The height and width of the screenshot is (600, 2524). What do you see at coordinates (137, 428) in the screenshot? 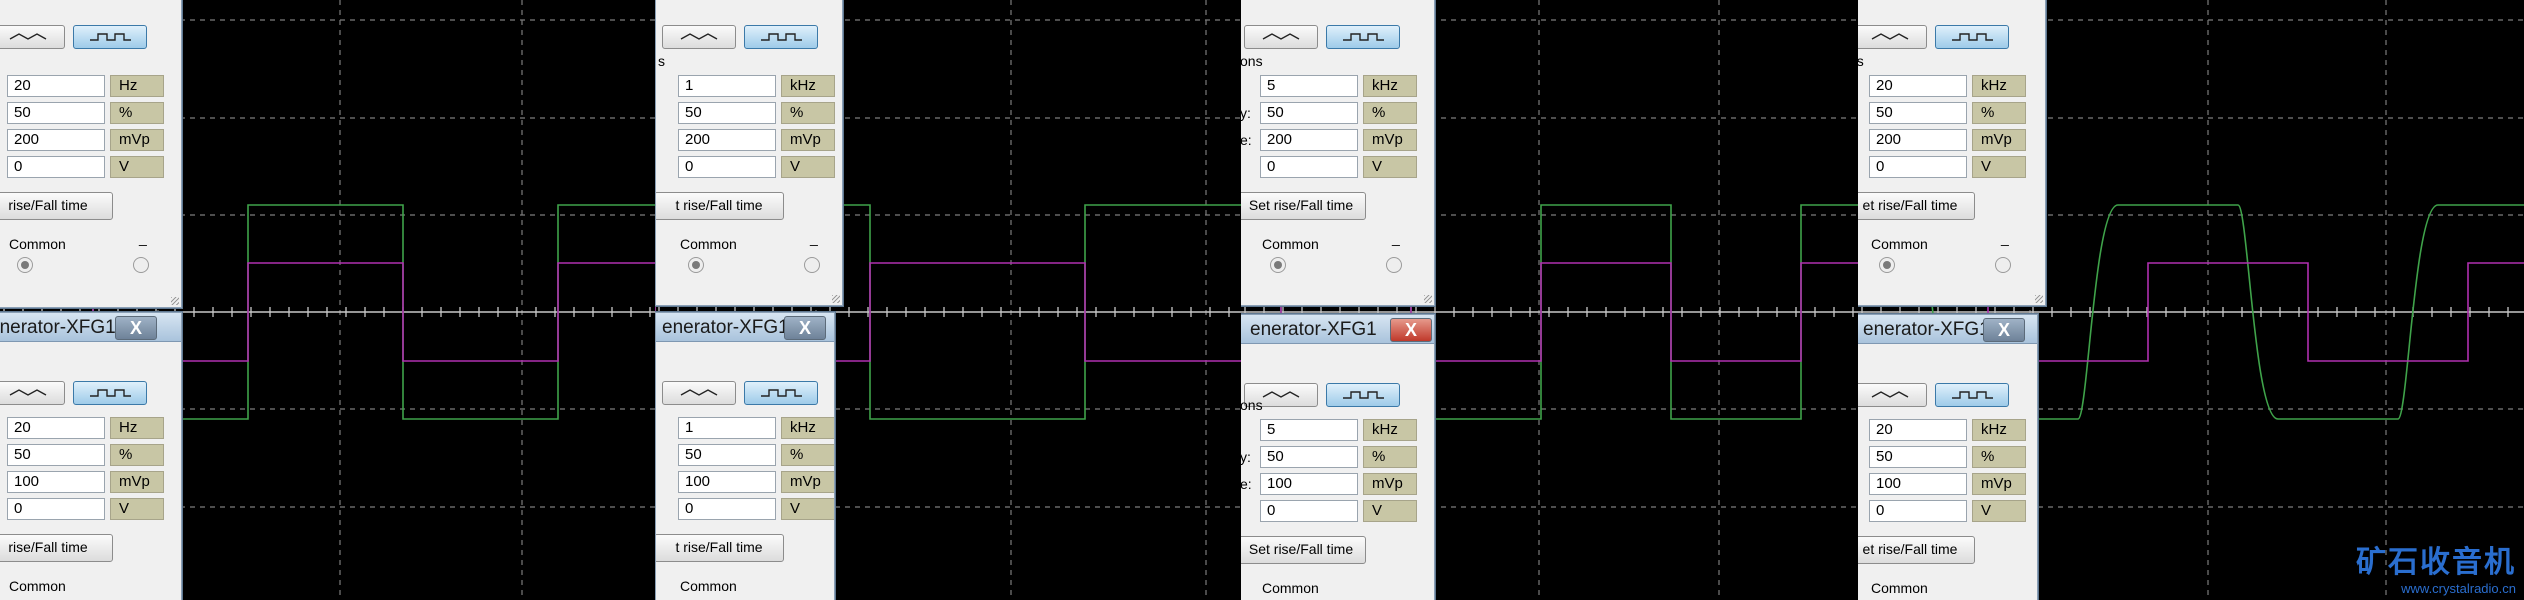
I see `frequency-unit-select: Hz` at bounding box center [137, 428].